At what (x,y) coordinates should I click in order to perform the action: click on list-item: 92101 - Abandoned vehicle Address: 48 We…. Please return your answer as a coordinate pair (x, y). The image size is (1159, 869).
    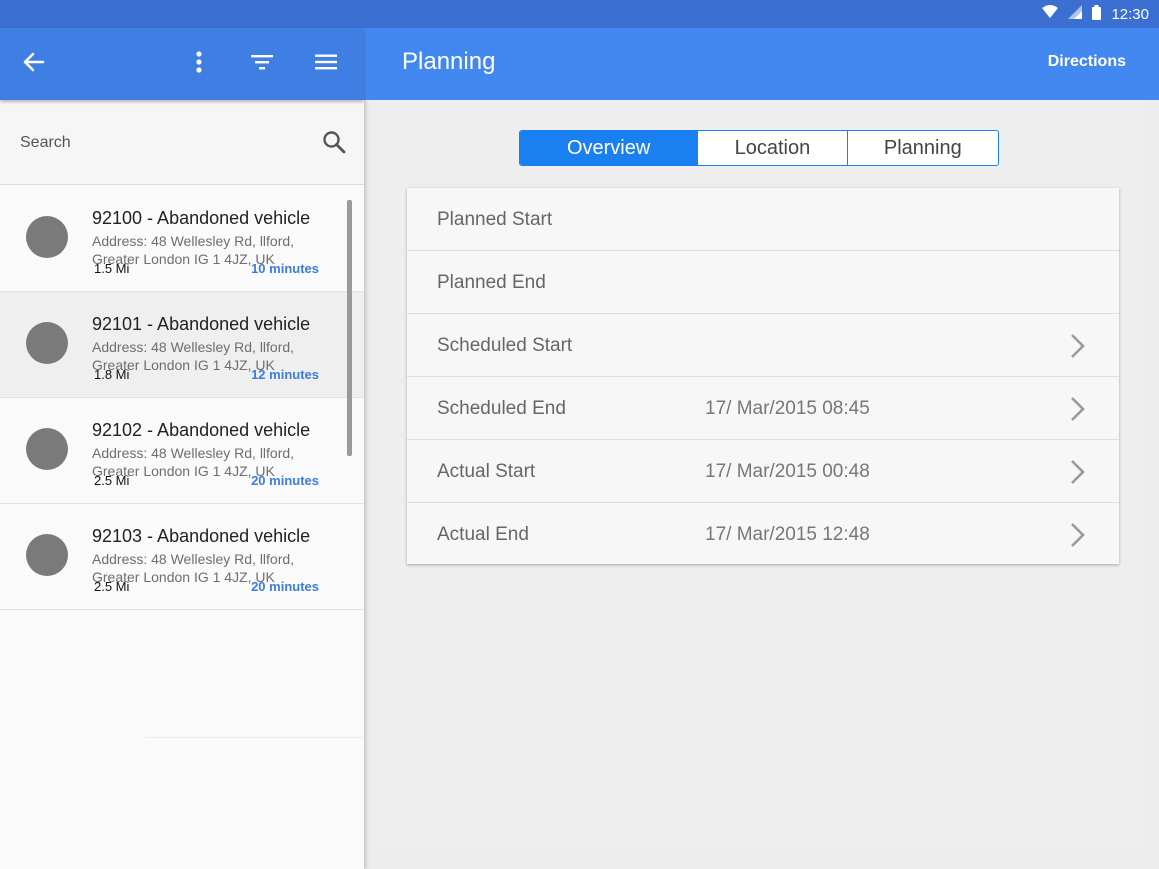
    Looking at the image, I should click on (182, 345).